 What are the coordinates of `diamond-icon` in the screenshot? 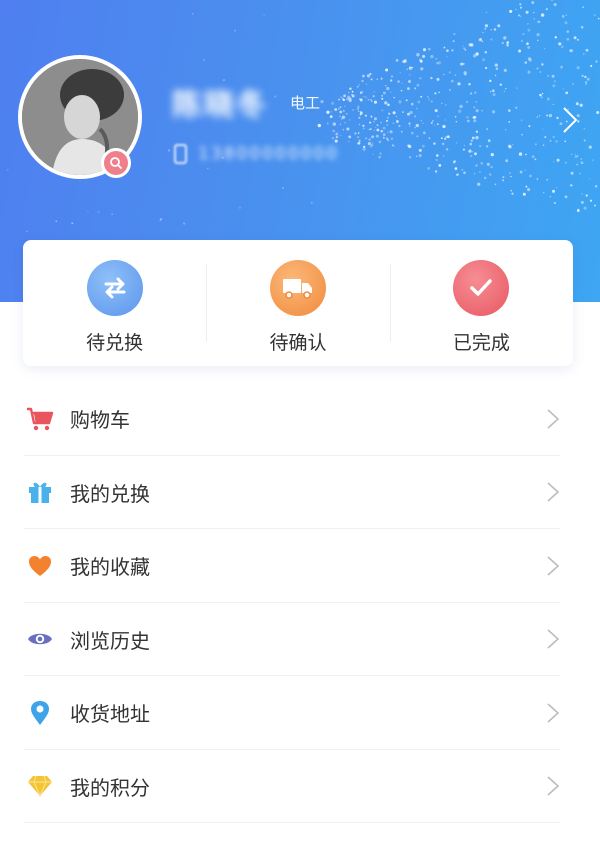 It's located at (40, 786).